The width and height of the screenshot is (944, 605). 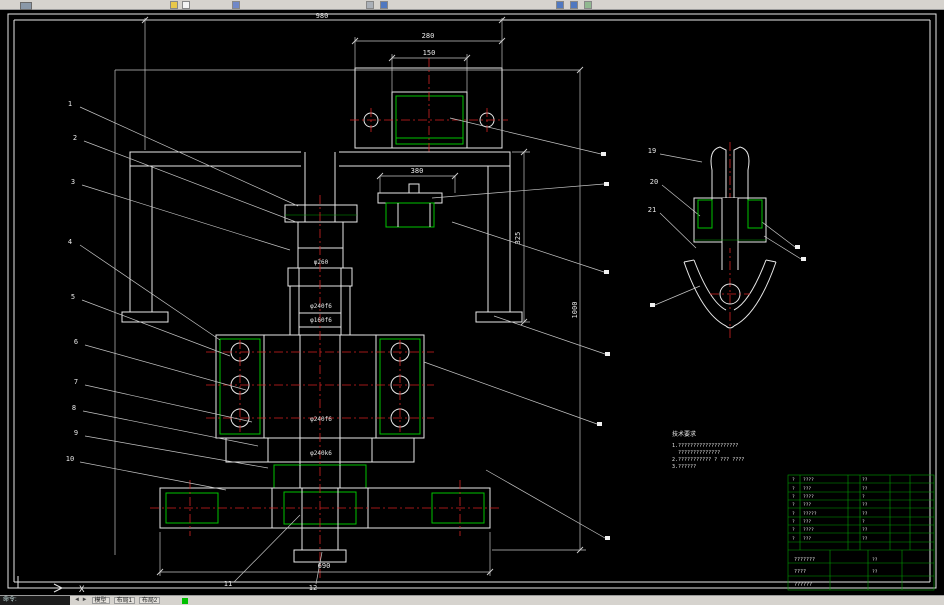 I want to click on notes-title: 技术要求, so click(x=684, y=434).